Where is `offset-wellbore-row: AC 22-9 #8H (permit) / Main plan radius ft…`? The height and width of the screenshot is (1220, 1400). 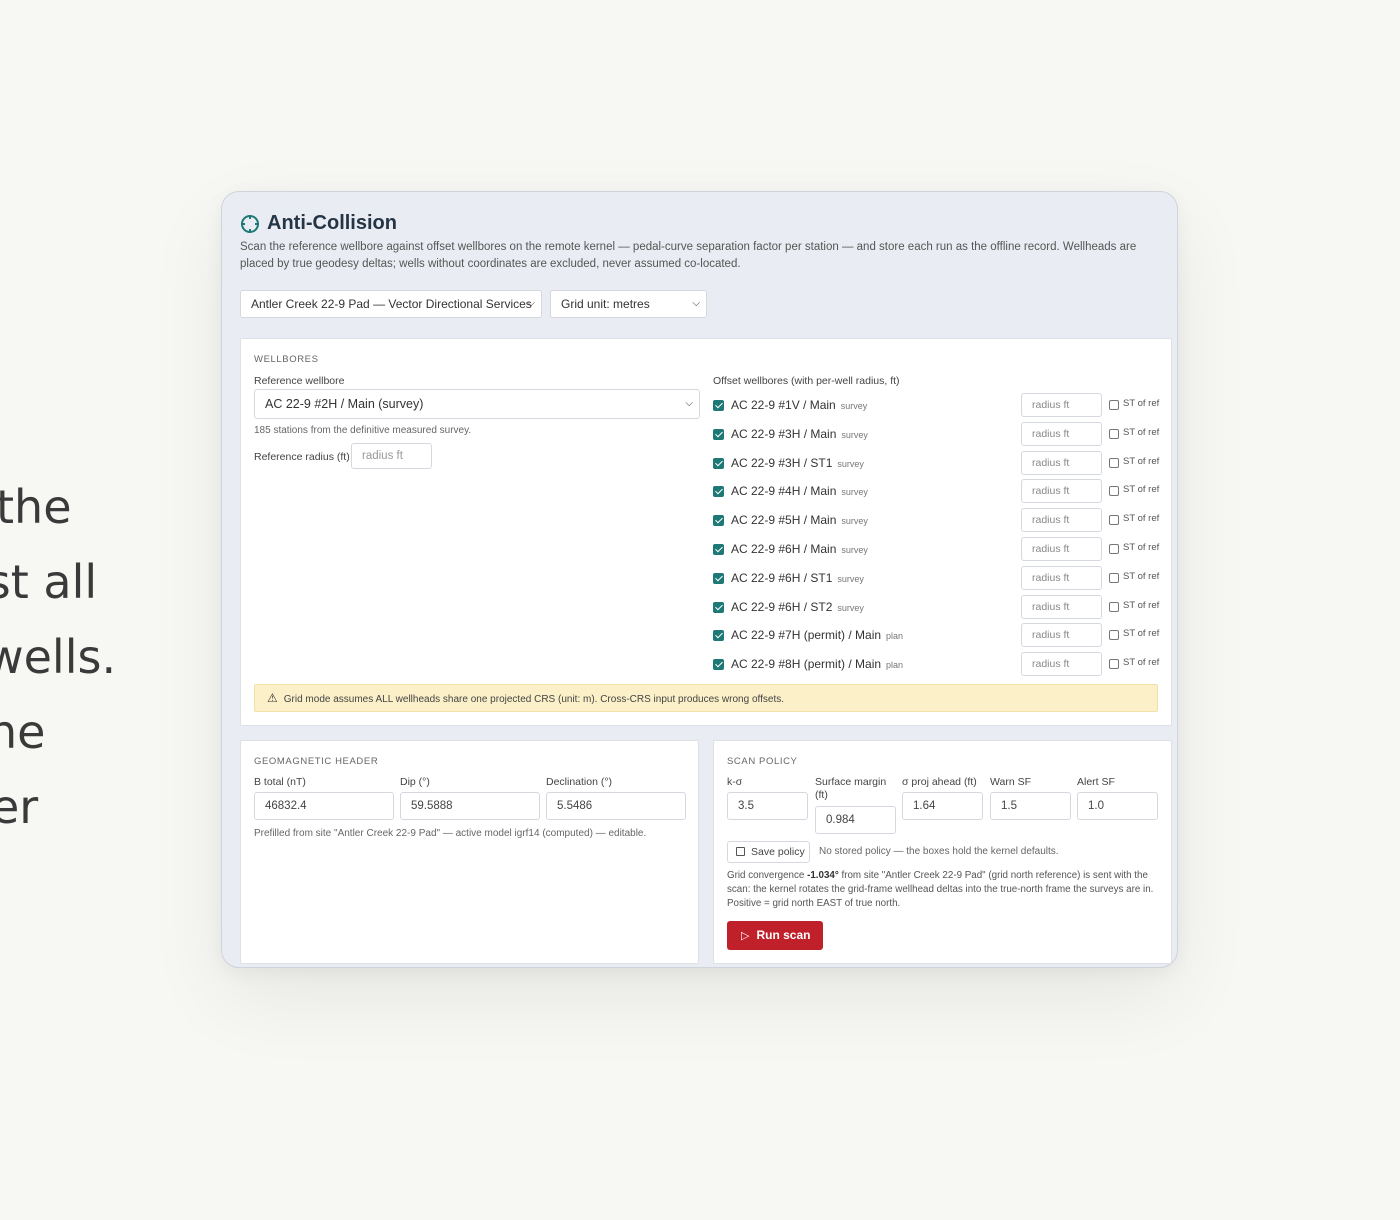 offset-wellbore-row: AC 22-9 #8H (permit) / Main plan radius ft… is located at coordinates (938, 665).